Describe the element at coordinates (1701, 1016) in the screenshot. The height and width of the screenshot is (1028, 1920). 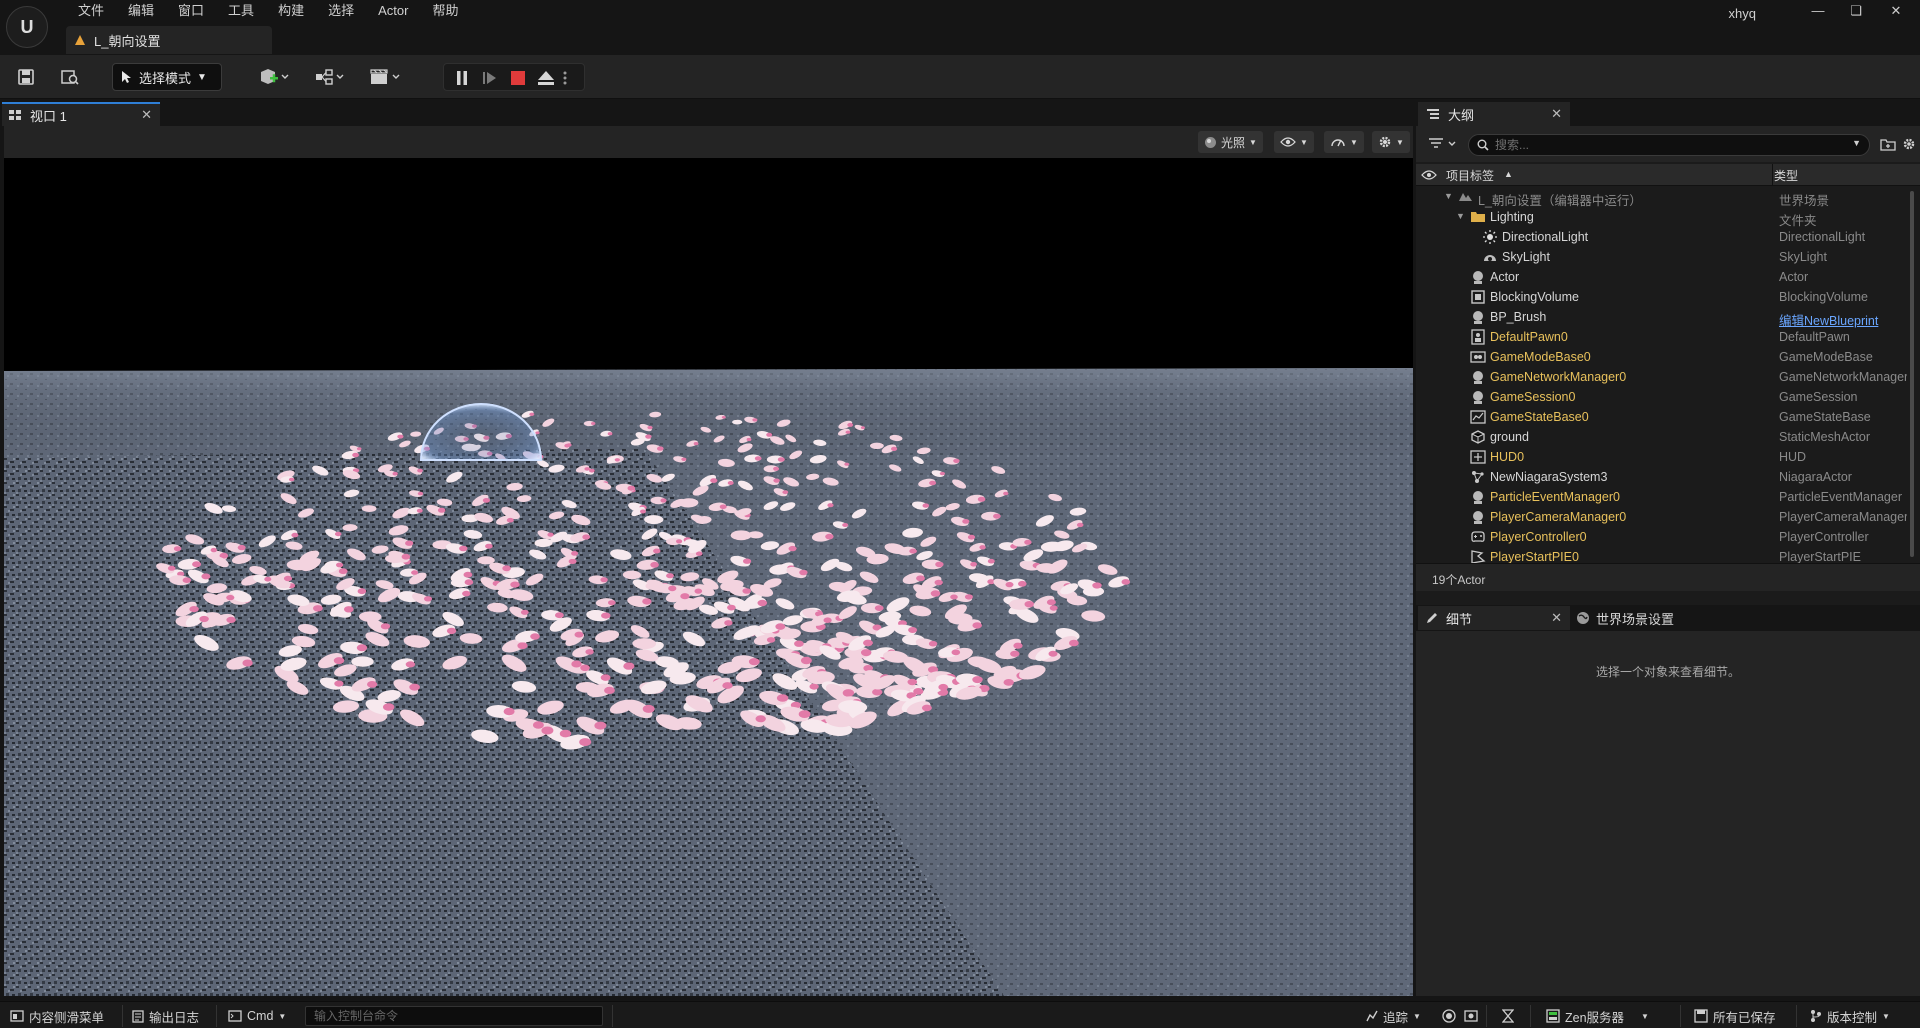
I see `saved-icon` at that location.